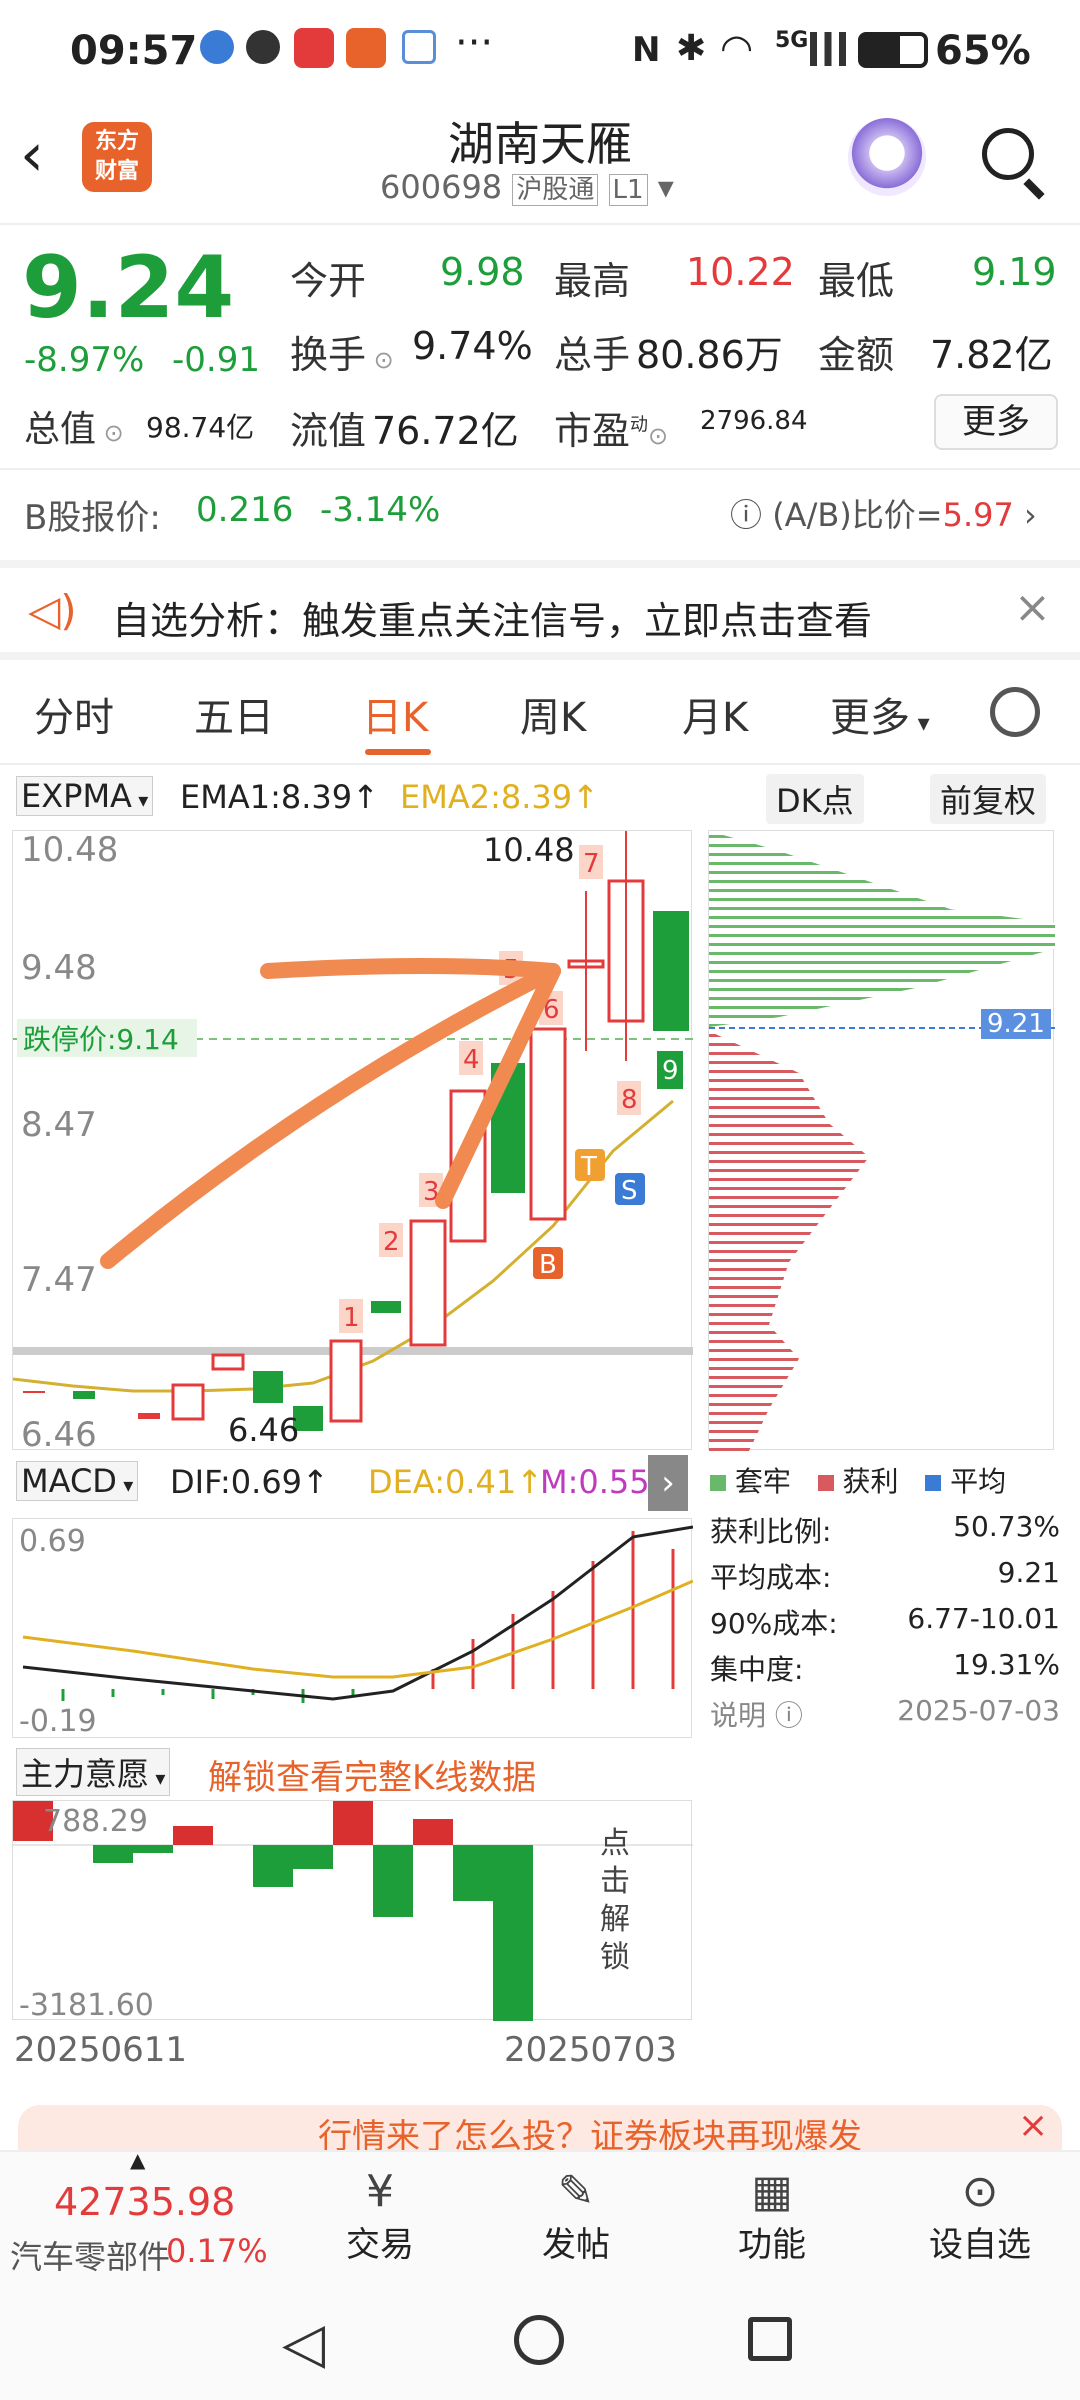 This screenshot has width=1080, height=2400. I want to click on indicator-select: EXPMA ▾, so click(85, 796).